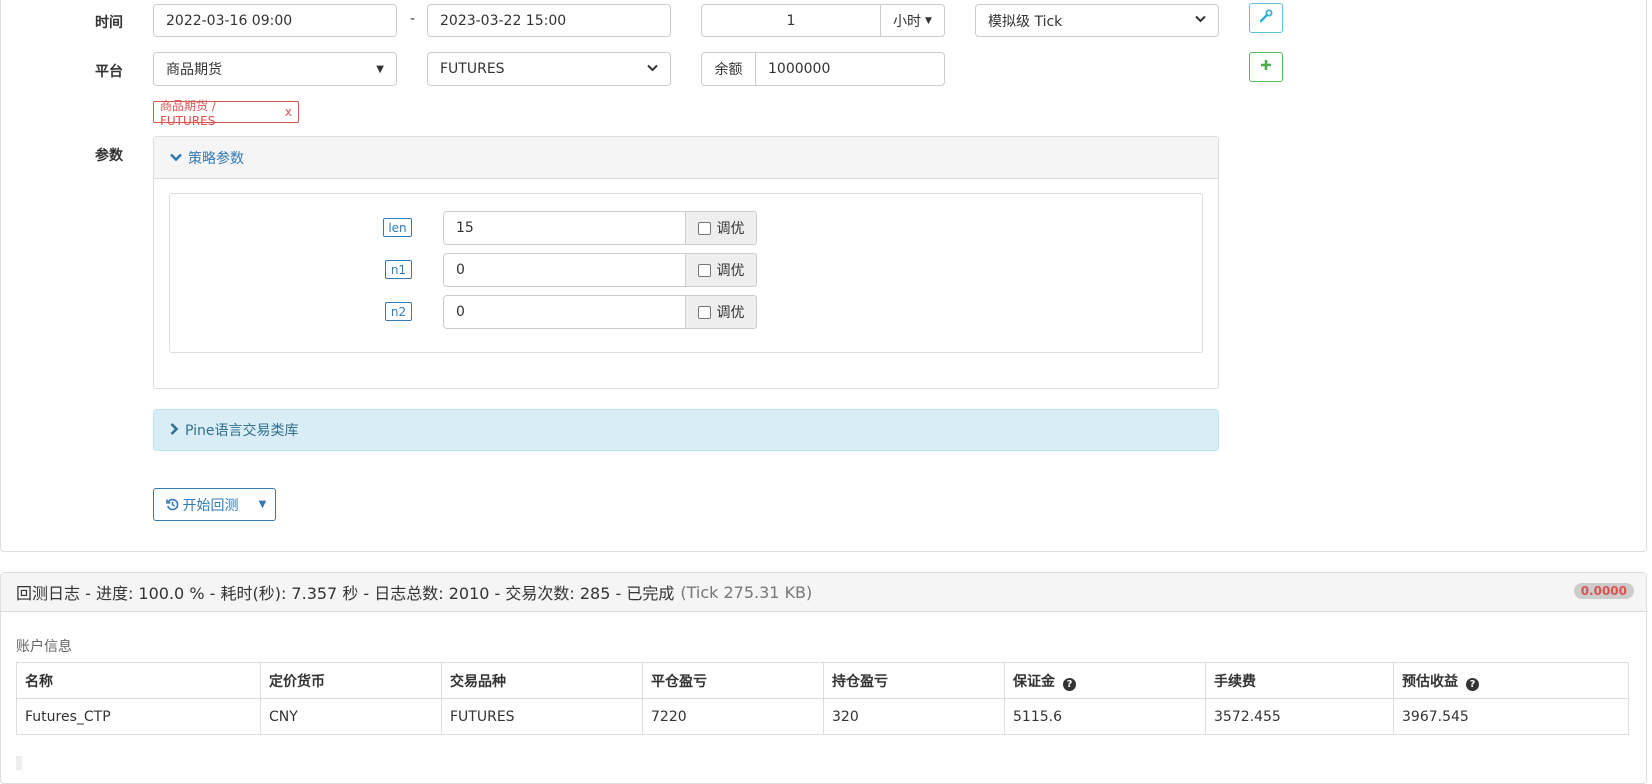 The image size is (1652, 784). I want to click on param-label-len: len, so click(397, 227).